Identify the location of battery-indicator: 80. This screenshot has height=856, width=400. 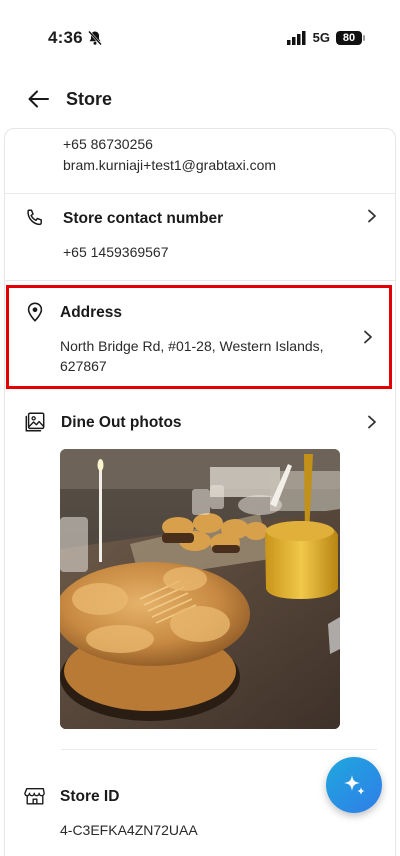
(350, 37).